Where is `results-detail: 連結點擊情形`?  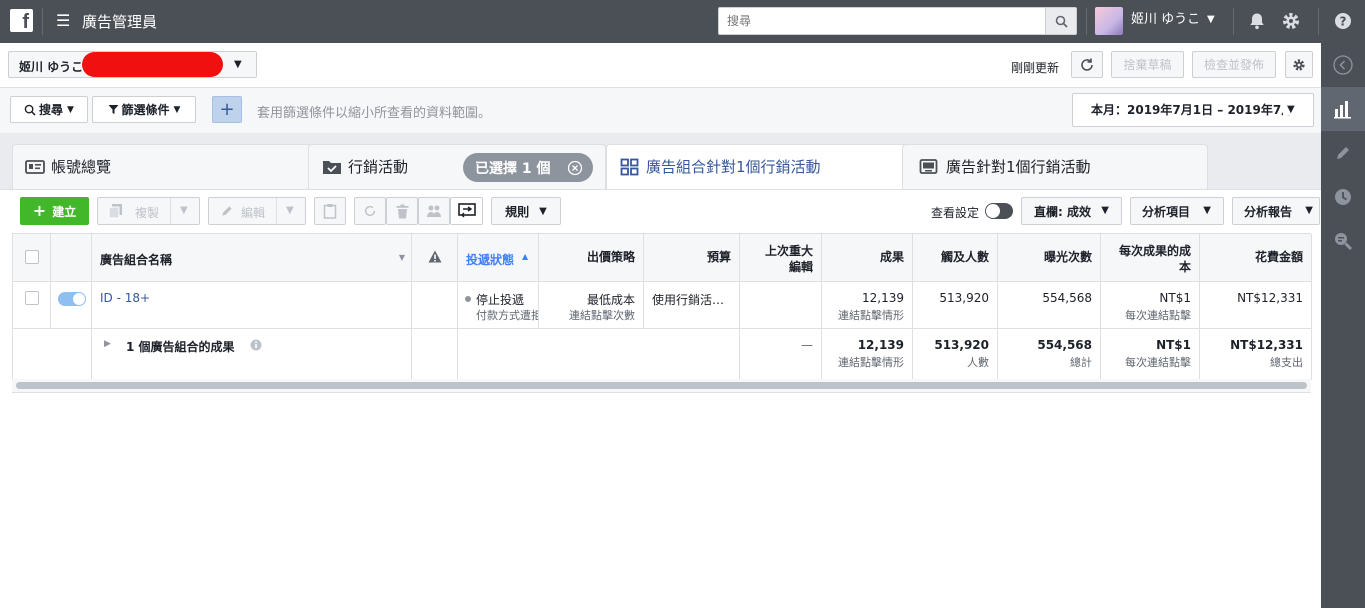
results-detail: 連結點擊情形 is located at coordinates (871, 315).